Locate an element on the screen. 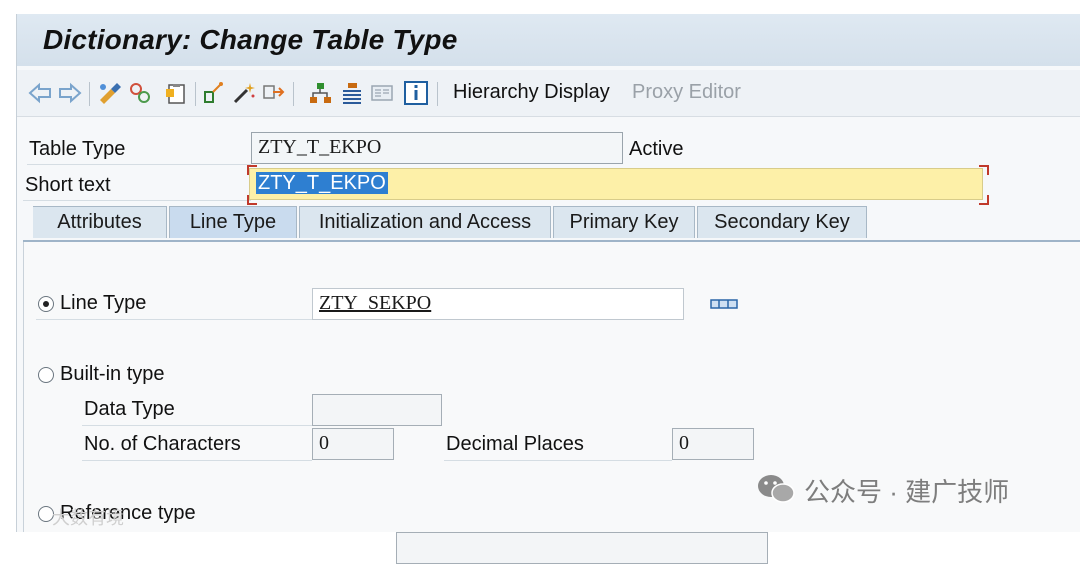  table-type-label: Table Type is located at coordinates (77, 149).